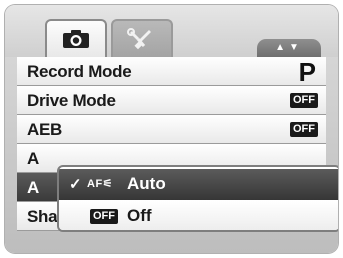  What do you see at coordinates (146, 183) in the screenshot?
I see `option-label: Auto` at bounding box center [146, 183].